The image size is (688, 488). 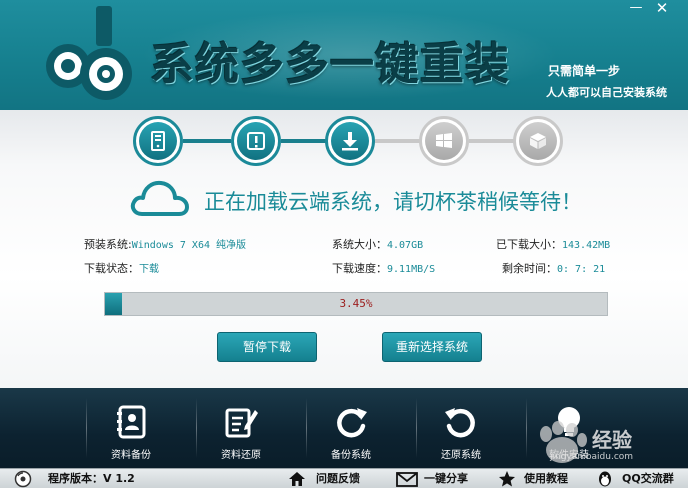 I want to click on toolbar-restore-system: 还原系统, so click(x=461, y=428).